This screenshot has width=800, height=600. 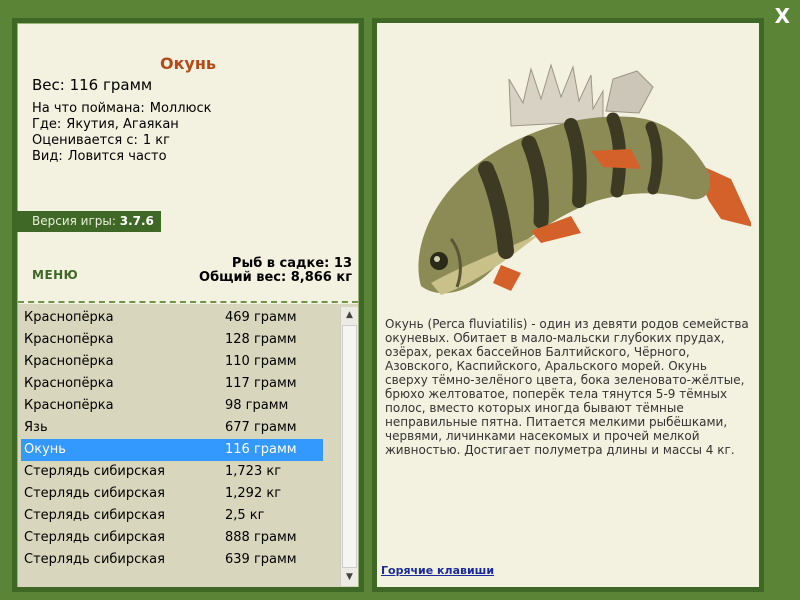 What do you see at coordinates (47, 124) in the screenshot?
I see `catch-location-label: Где:` at bounding box center [47, 124].